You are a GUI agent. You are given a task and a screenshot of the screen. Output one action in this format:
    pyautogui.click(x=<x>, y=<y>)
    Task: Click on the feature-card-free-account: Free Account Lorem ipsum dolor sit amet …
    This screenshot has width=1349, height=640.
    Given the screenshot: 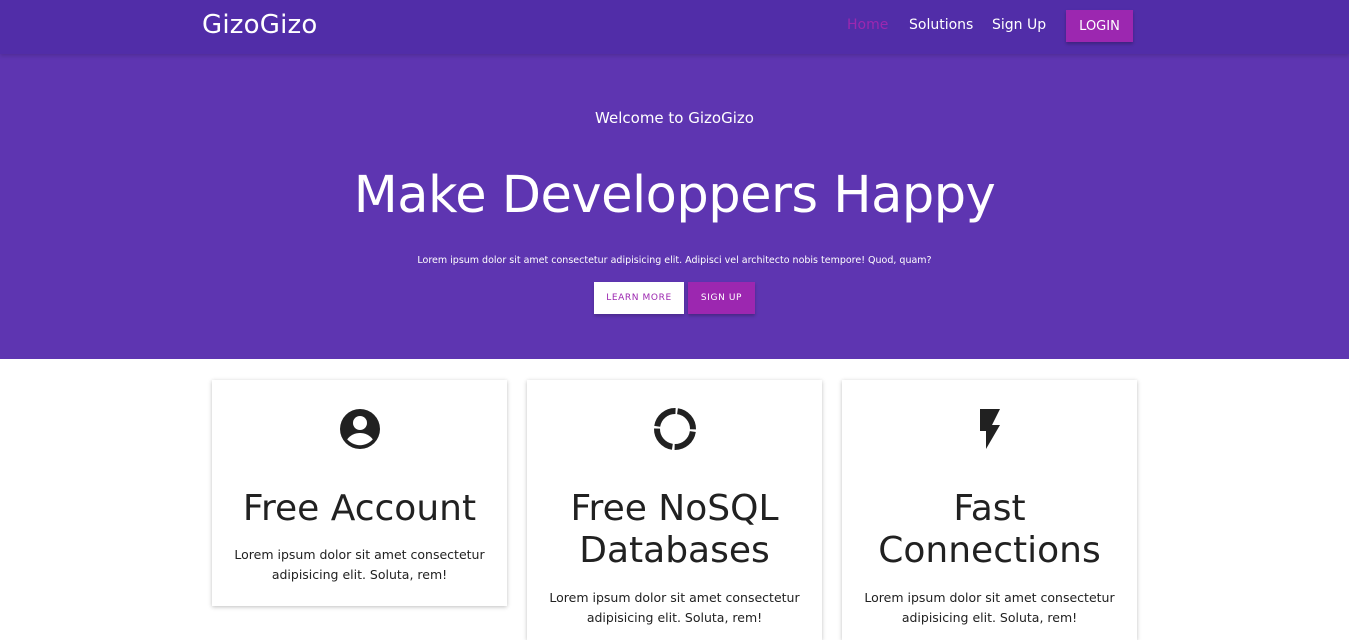 What is the action you would take?
    pyautogui.click(x=359, y=493)
    